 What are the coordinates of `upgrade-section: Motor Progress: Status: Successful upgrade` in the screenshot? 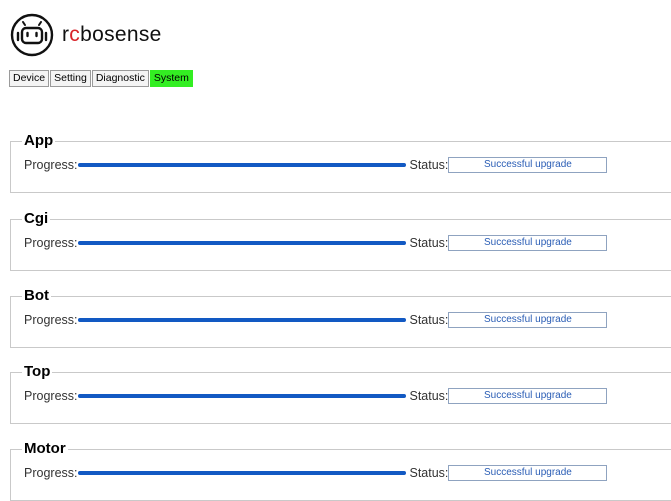 It's located at (340, 471).